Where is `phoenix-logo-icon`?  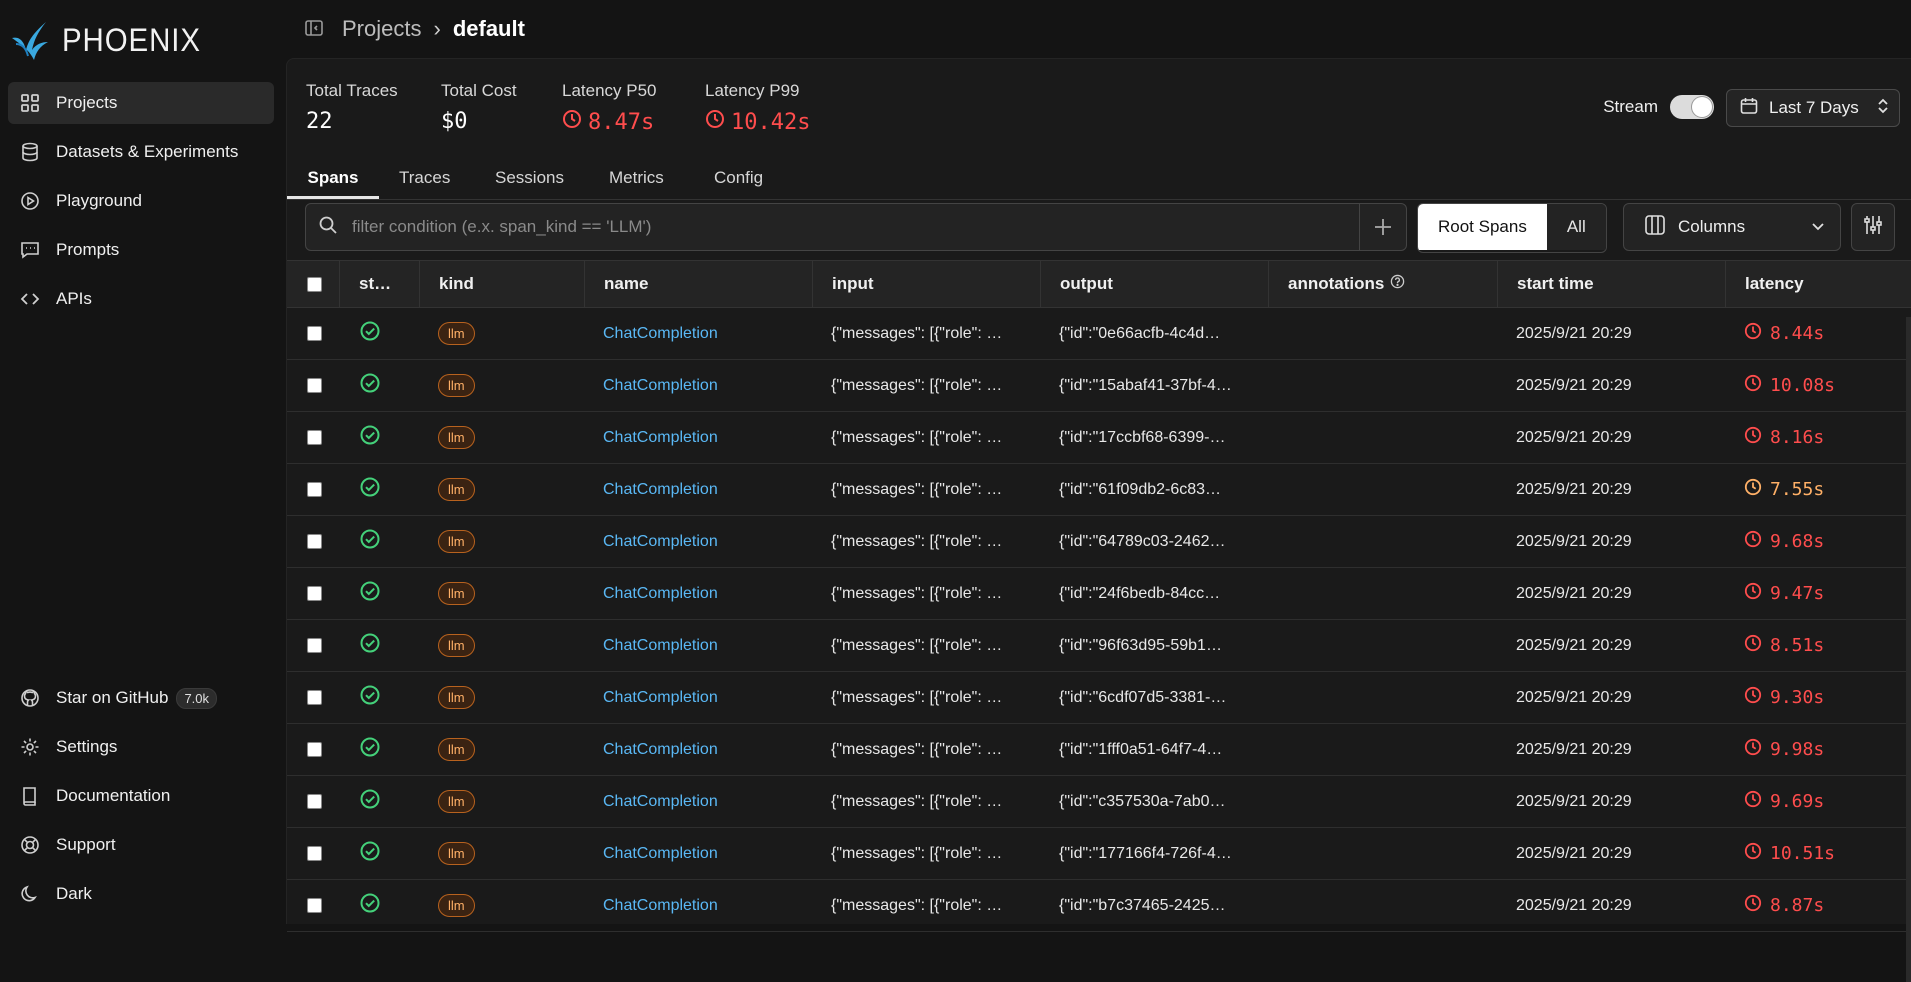
phoenix-logo-icon is located at coordinates (30, 41).